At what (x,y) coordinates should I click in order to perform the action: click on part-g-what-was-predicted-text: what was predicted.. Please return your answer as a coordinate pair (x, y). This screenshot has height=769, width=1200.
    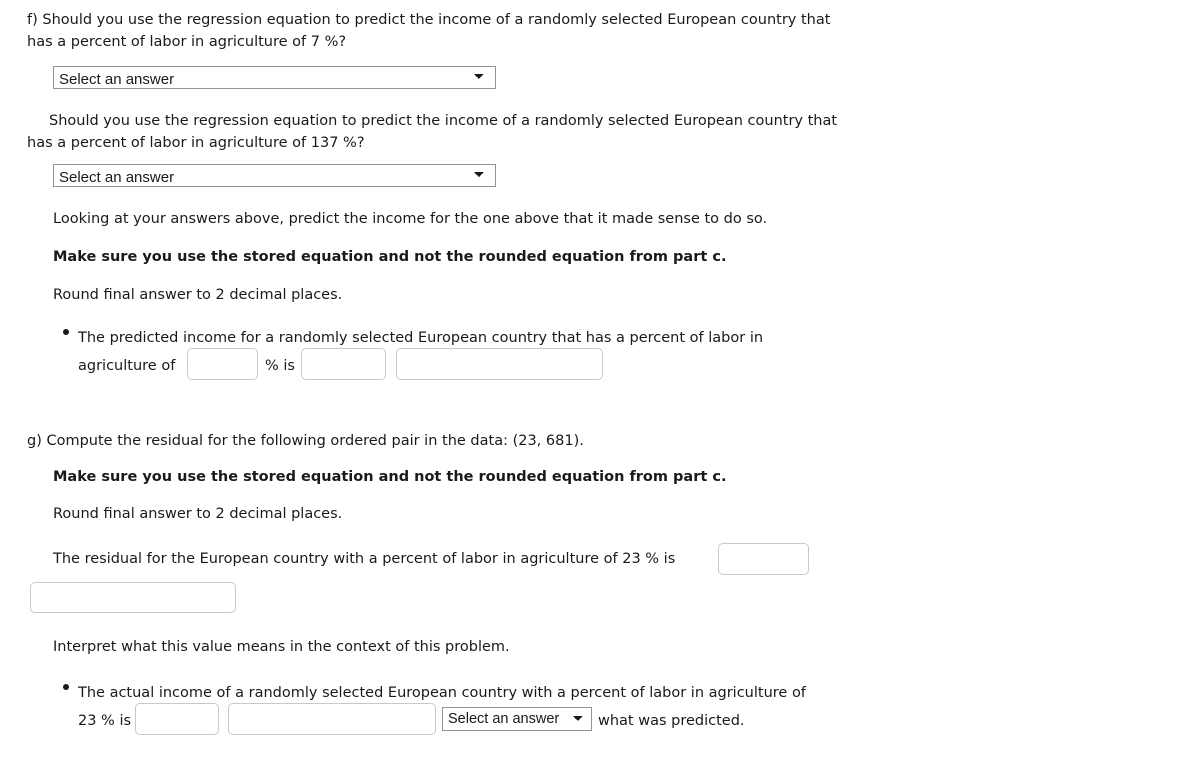
    Looking at the image, I should click on (671, 721).